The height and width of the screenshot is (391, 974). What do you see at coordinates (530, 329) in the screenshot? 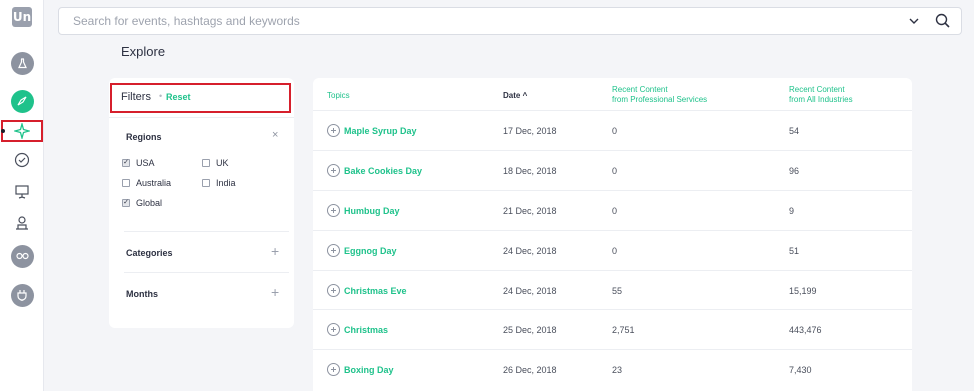
I see `date-cell: 25 Dec, 2018` at bounding box center [530, 329].